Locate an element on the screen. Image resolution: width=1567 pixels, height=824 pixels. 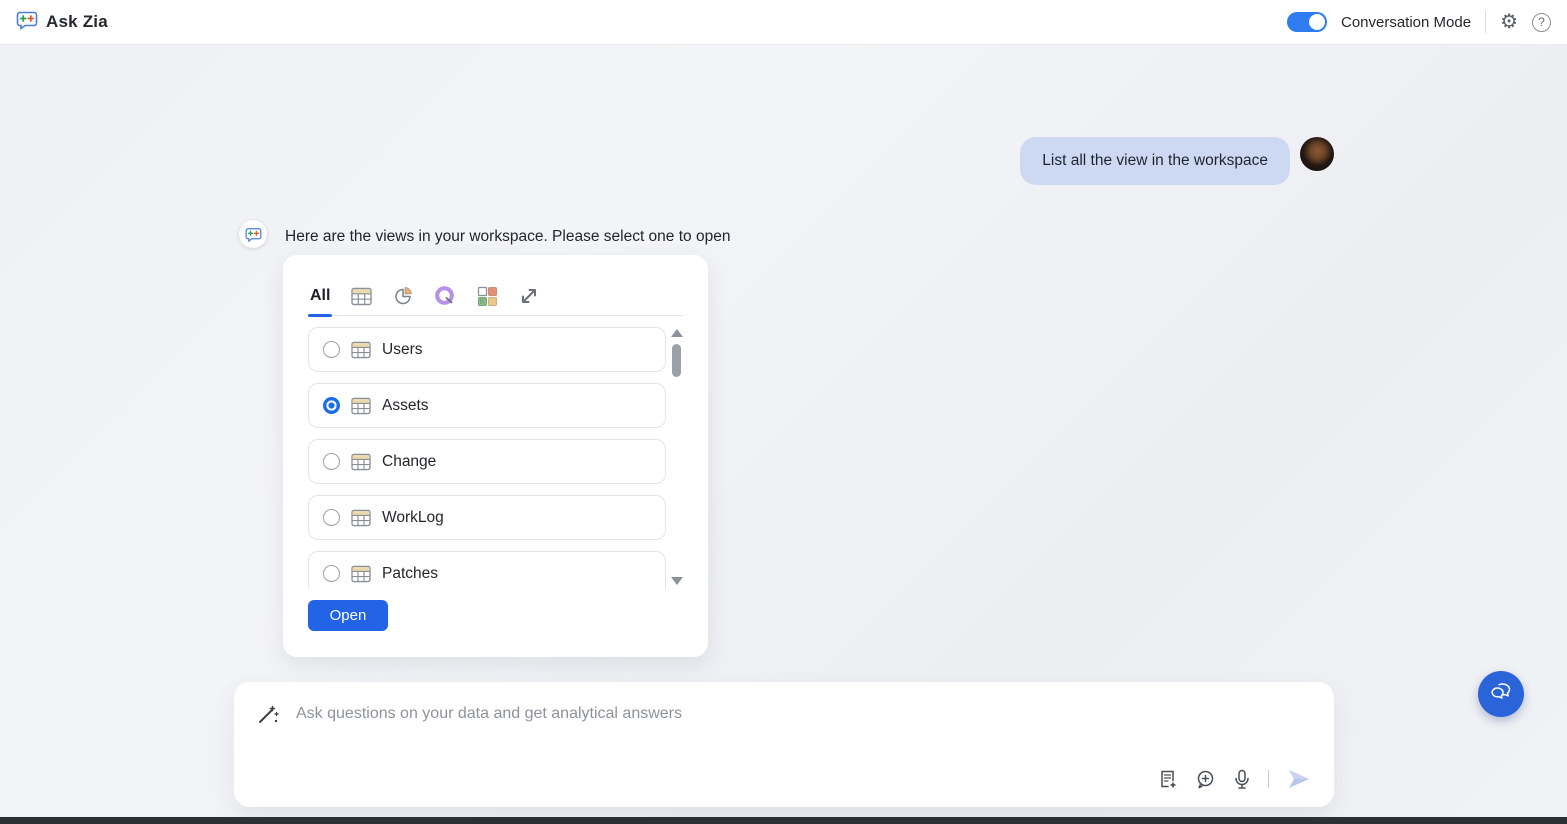
view-name-label: WorkLog is located at coordinates (413, 517).